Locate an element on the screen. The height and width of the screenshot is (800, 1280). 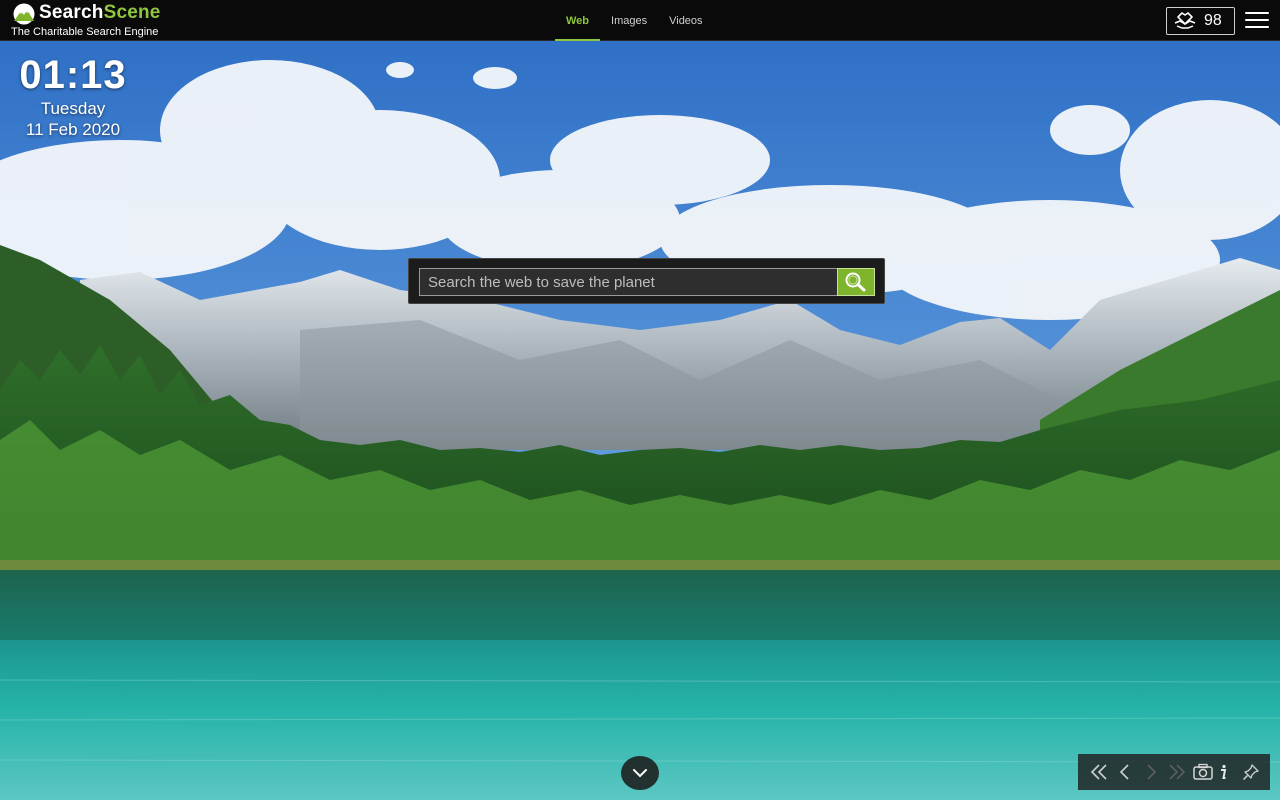
last-background-button is located at coordinates (1177, 772).